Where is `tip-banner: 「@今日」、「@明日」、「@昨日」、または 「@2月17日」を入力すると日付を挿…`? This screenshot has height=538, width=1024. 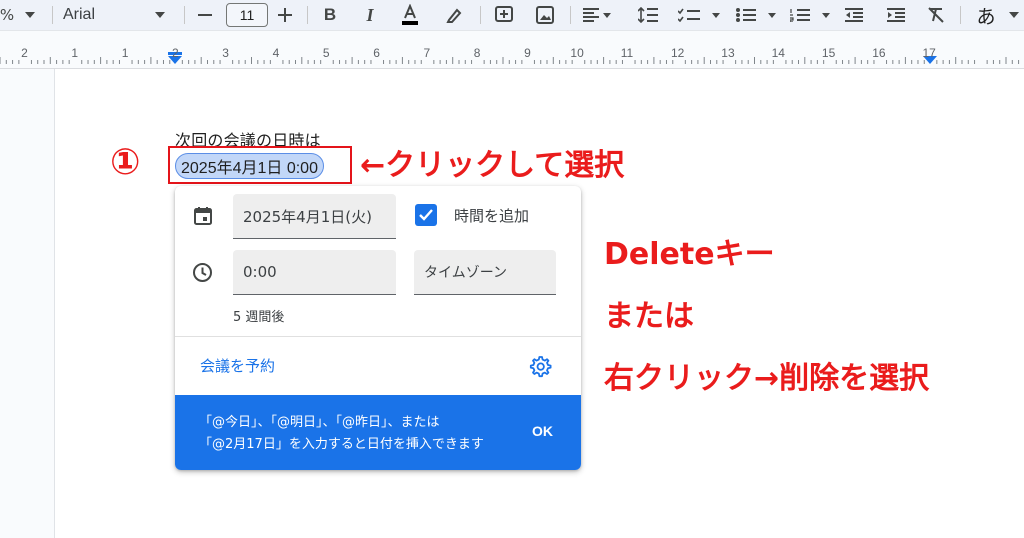
tip-banner: 「@今日」、「@明日」、「@昨日」、または 「@2月17日」を入力すると日付を挿… is located at coordinates (378, 432).